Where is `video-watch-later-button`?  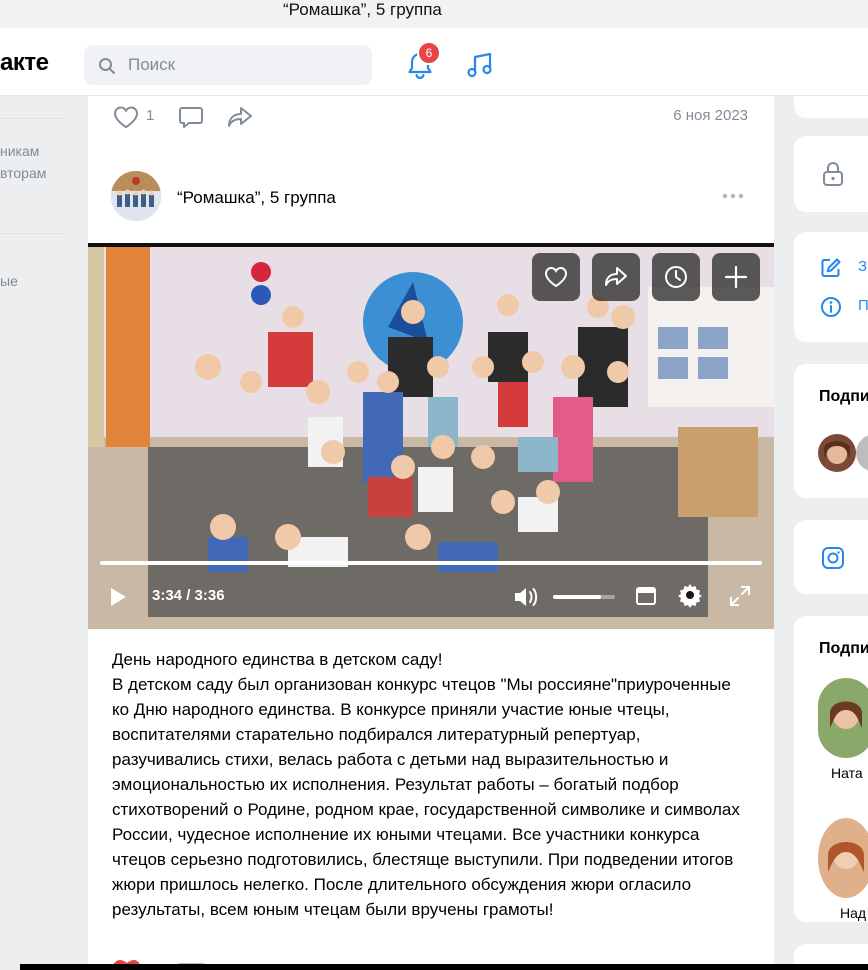
video-watch-later-button is located at coordinates (676, 277).